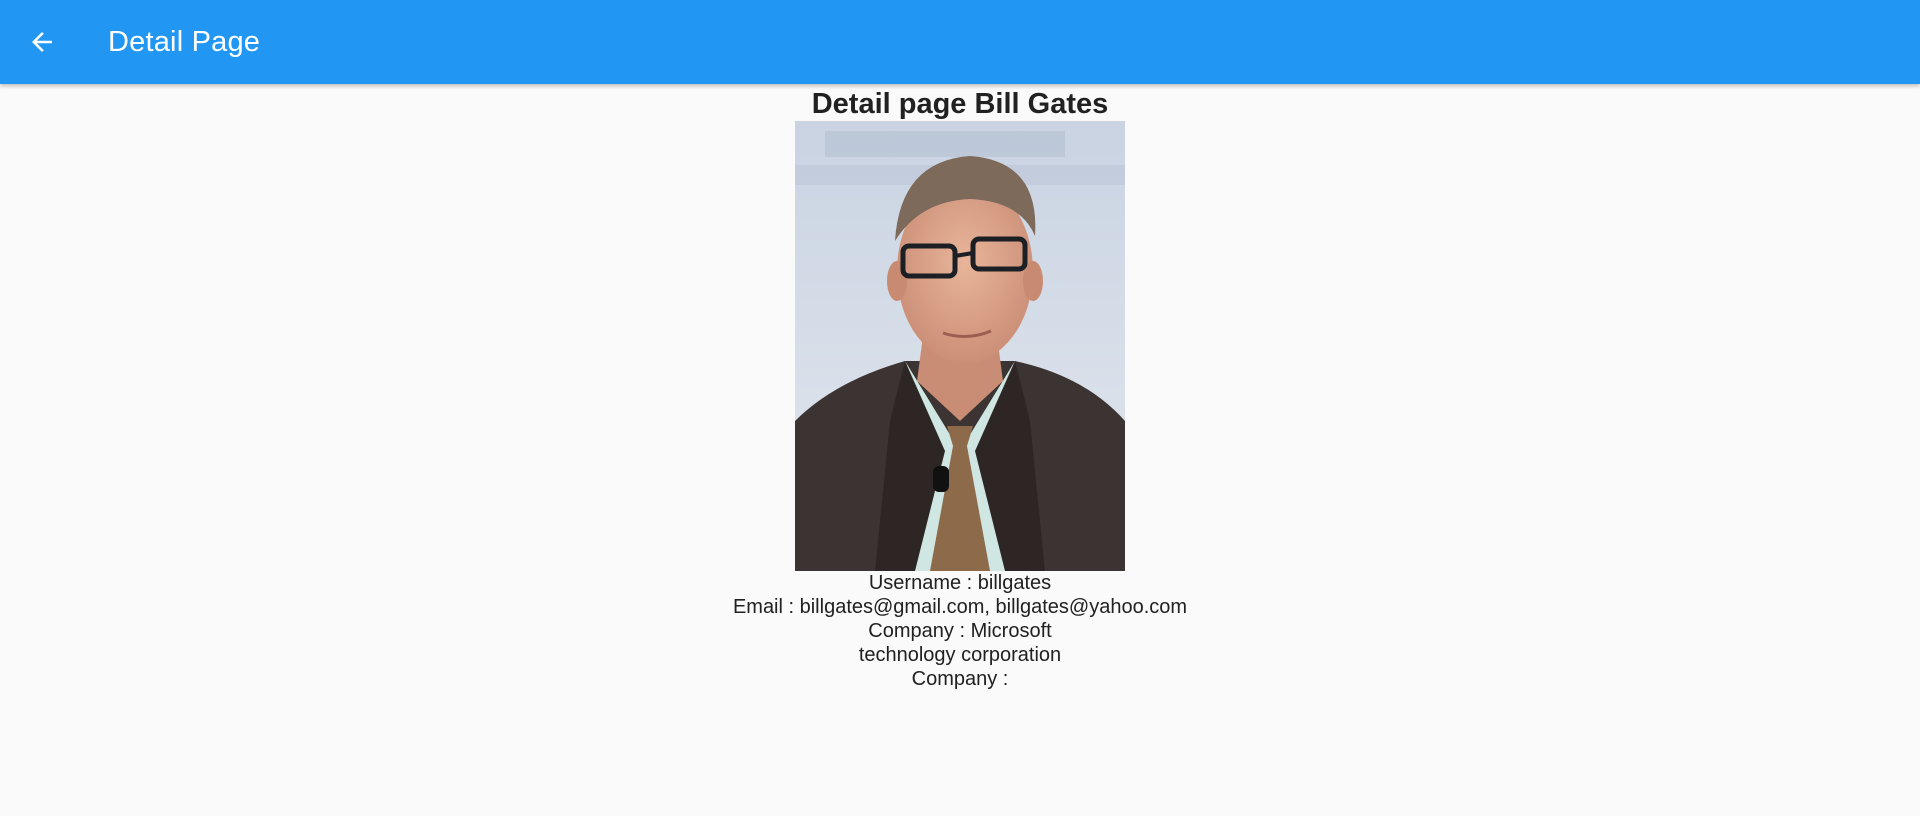 This screenshot has width=1920, height=816. I want to click on arrow-back-icon, so click(42, 42).